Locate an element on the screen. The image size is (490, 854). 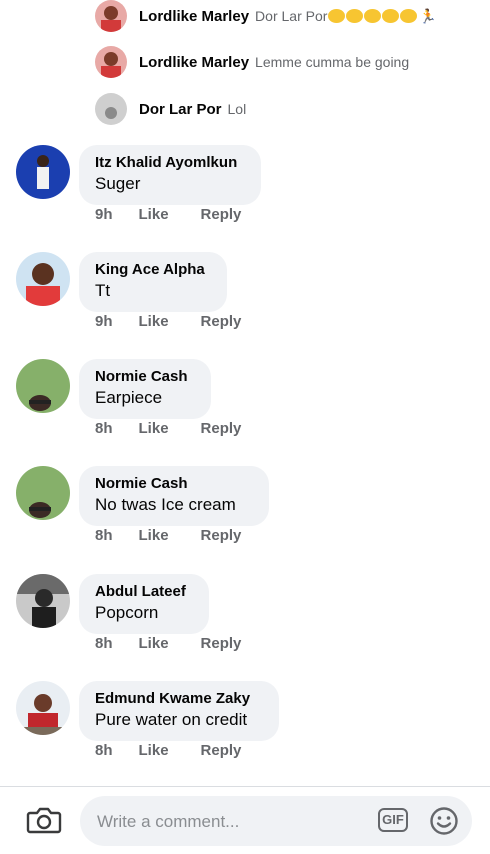
comment: Abdul Lateef Popcorn 8h Like Reply is located at coordinates (246, 622).